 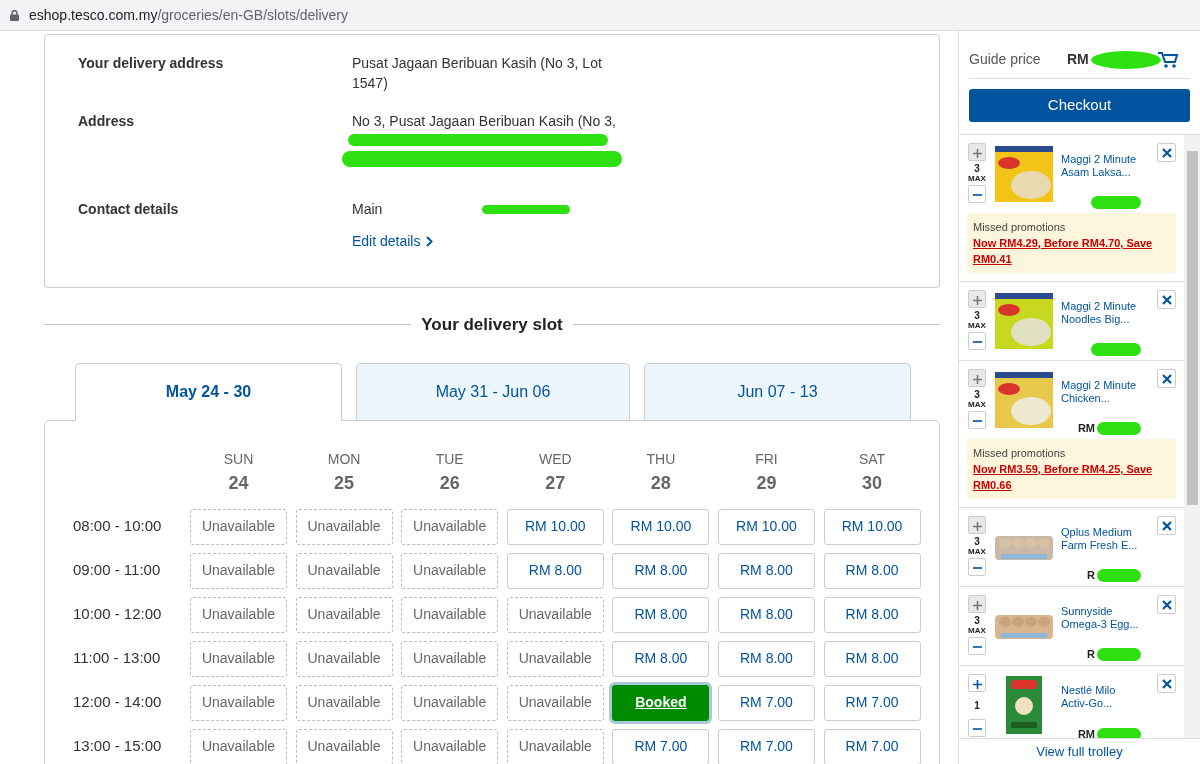 I want to click on time-label: 10:00 - 12:00, so click(x=117, y=614).